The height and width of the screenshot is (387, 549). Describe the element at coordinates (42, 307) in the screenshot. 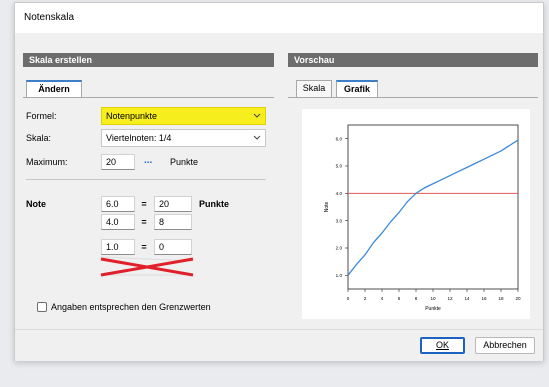

I see `grenzwerte-checkbox` at that location.